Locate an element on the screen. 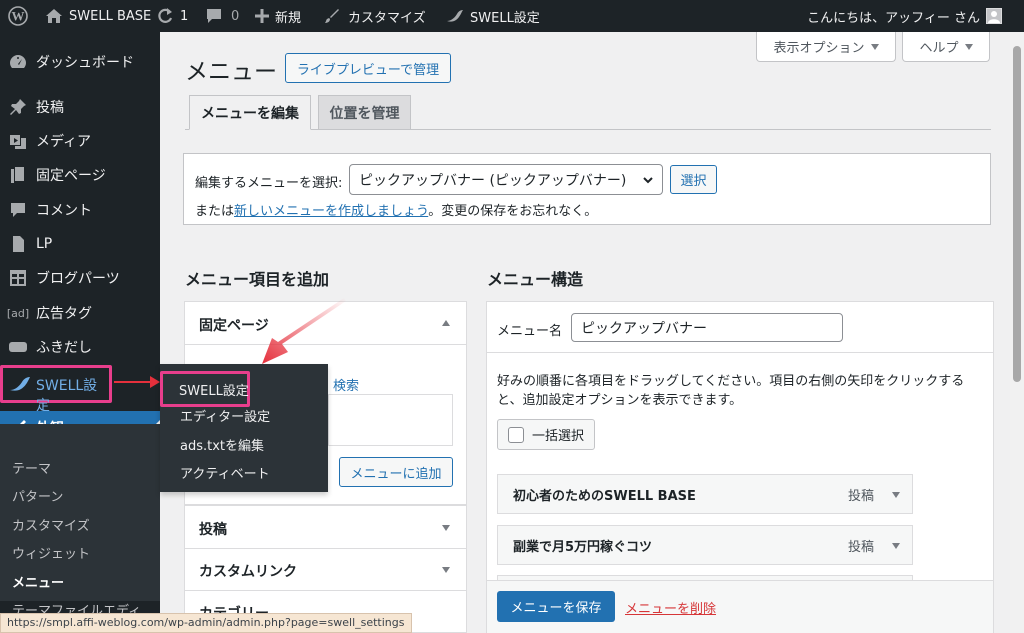 The image size is (1024, 633). accordion-custom-links-title: カスタムリンク is located at coordinates (248, 571).